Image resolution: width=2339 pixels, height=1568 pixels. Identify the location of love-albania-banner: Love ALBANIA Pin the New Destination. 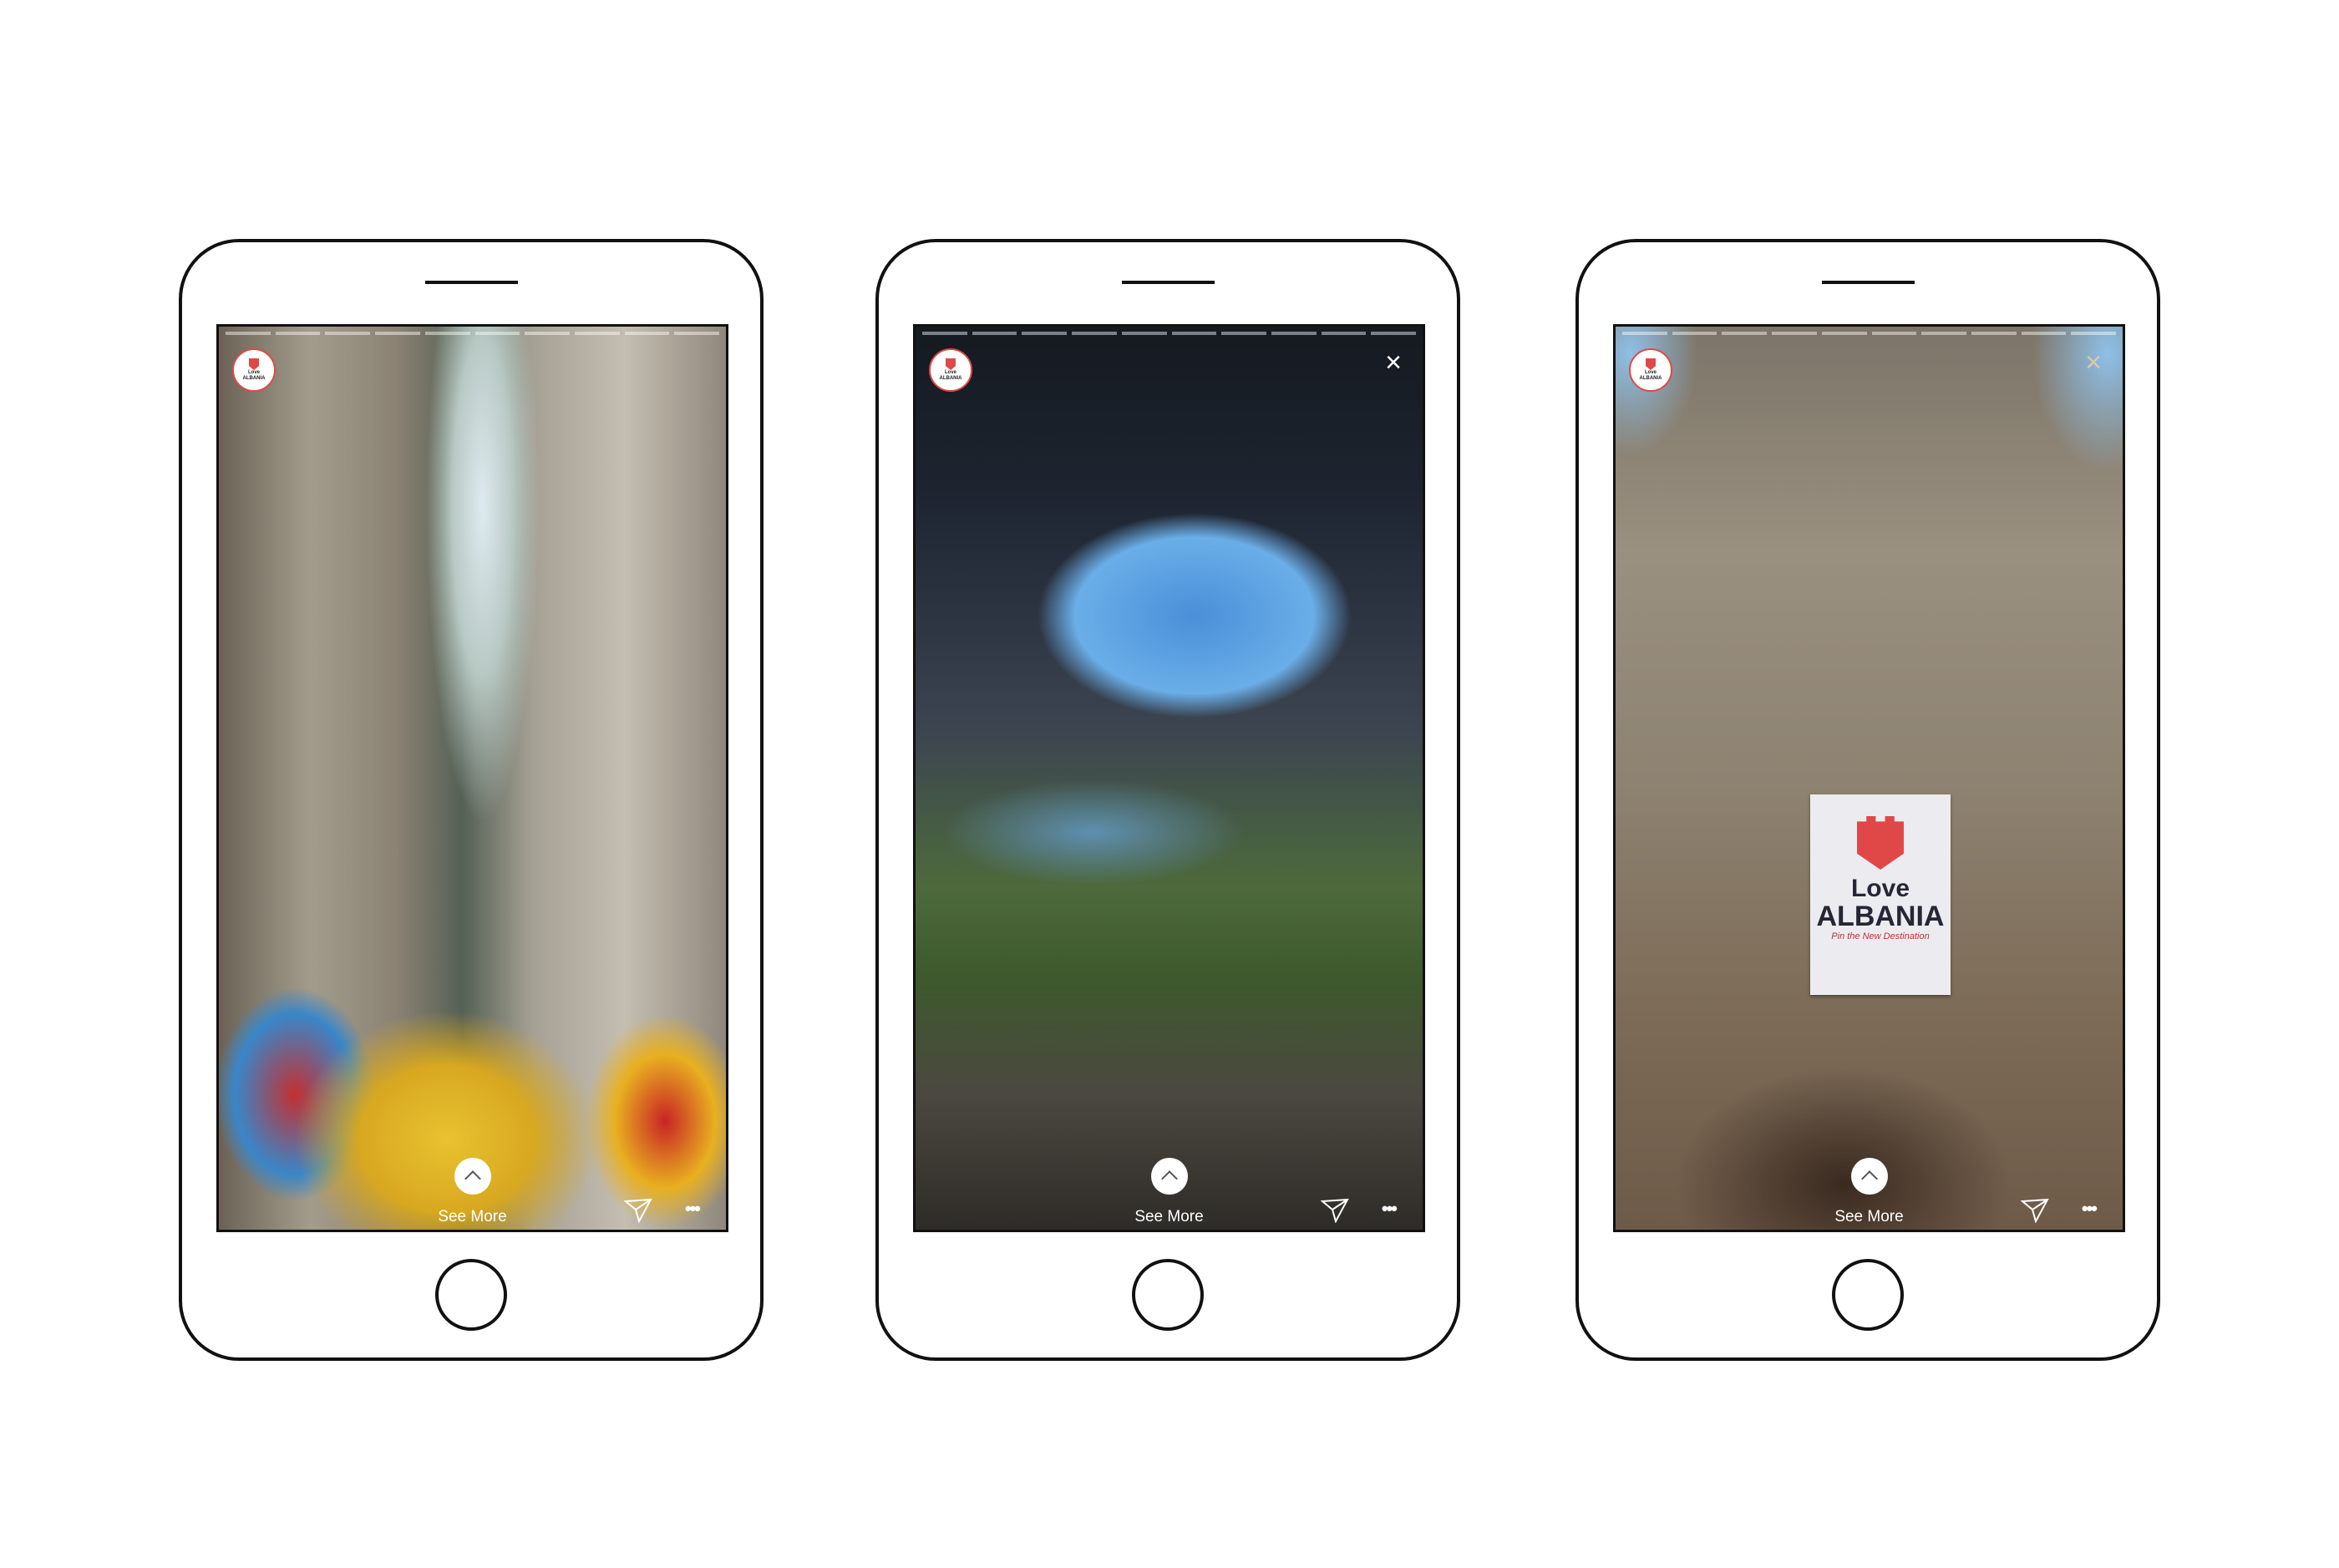
(1881, 895).